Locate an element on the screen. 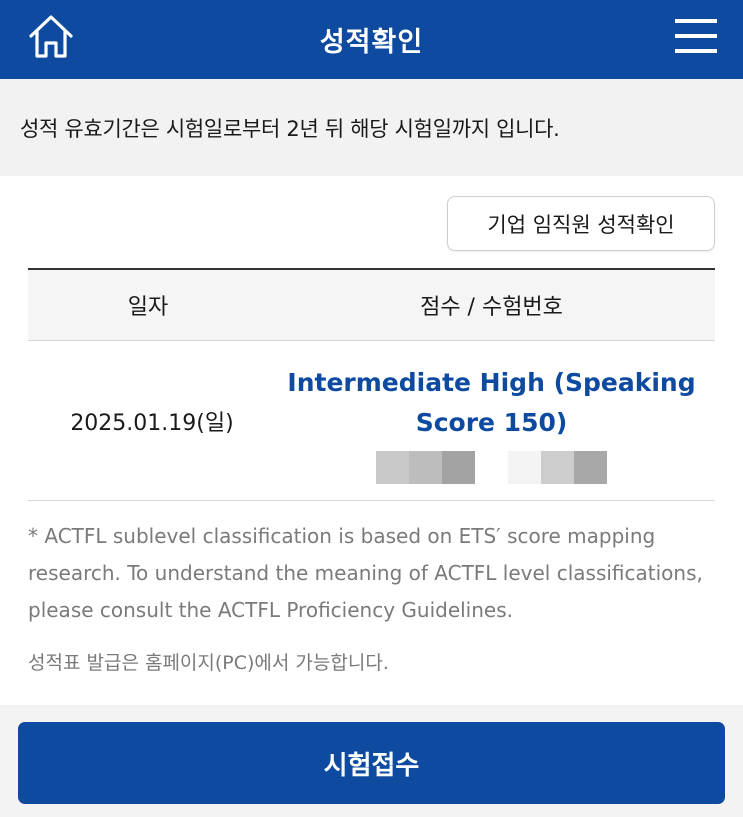 The image size is (743, 817). page-title: 성적확인 is located at coordinates (371, 42).